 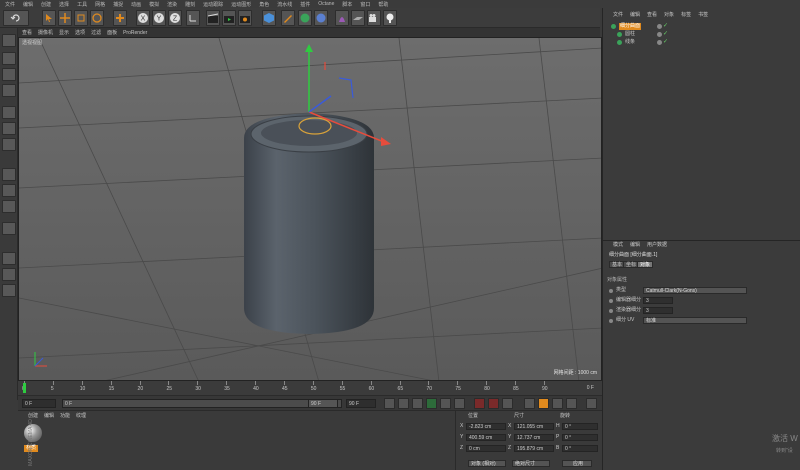 What do you see at coordinates (81, 416) in the screenshot?
I see `material-menu-item: 纹理` at bounding box center [81, 416].